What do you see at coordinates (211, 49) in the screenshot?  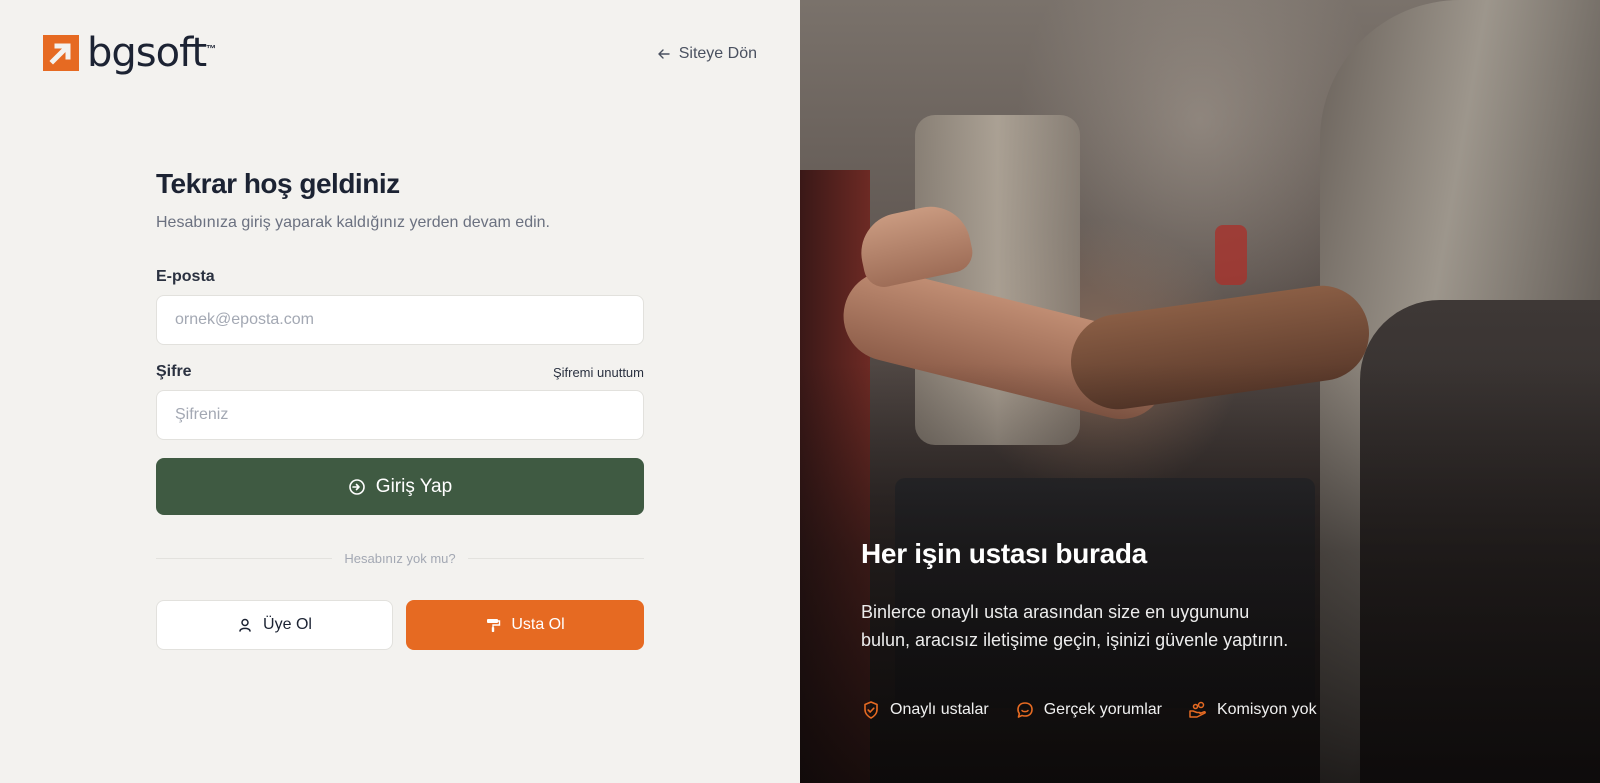 I see `brand-trademark: ™` at bounding box center [211, 49].